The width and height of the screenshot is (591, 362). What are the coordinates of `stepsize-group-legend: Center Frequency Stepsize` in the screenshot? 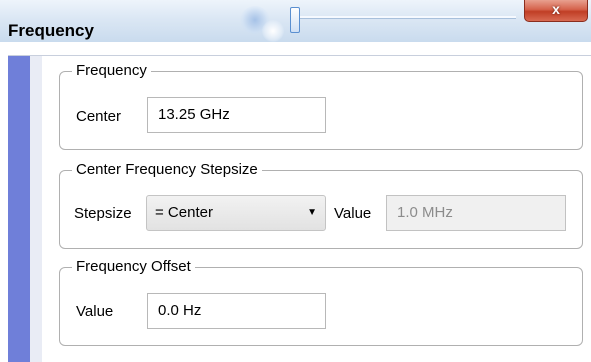 It's located at (167, 169).